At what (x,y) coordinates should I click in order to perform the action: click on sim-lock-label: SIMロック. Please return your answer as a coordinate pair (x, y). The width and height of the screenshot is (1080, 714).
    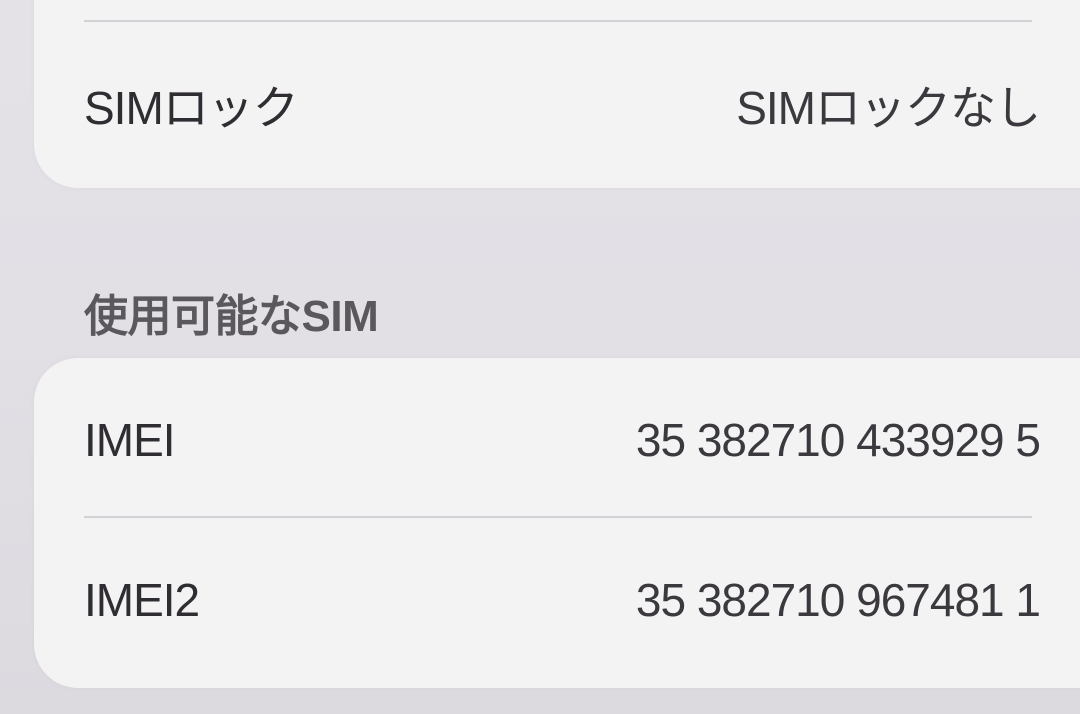
    Looking at the image, I should click on (191, 108).